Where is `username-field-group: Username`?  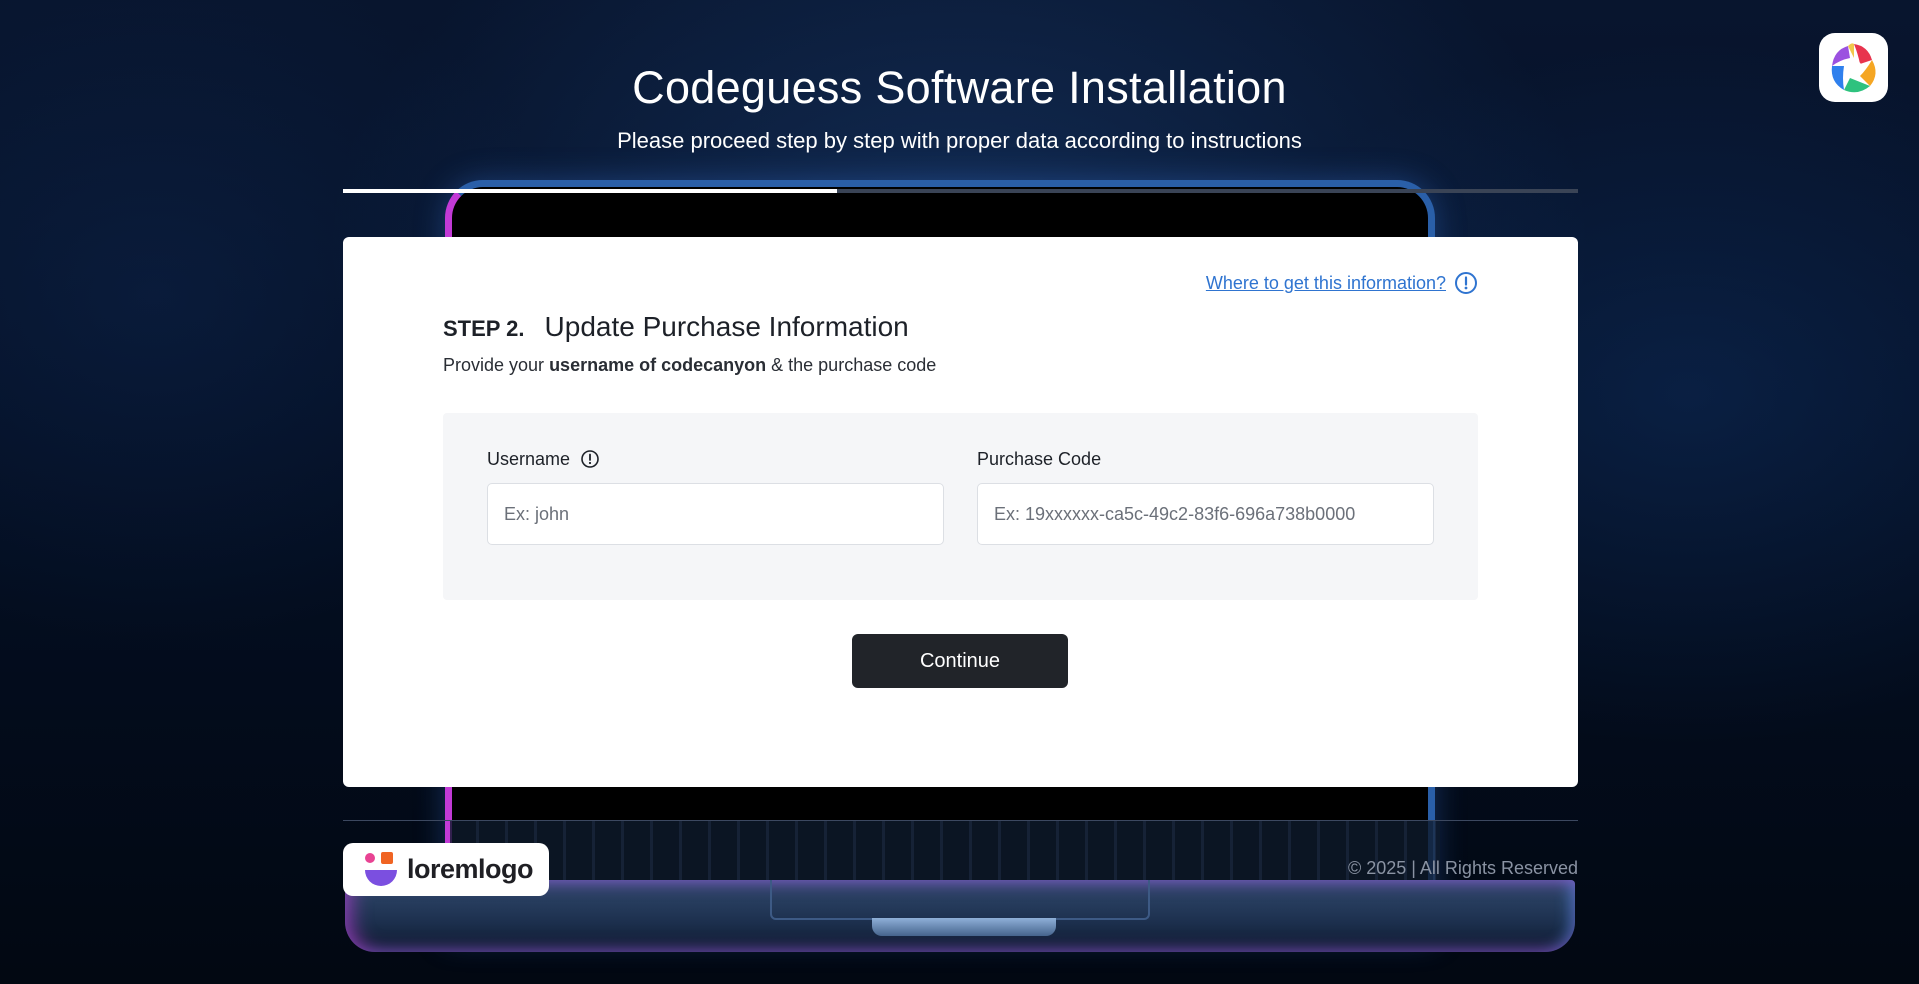 username-field-group: Username is located at coordinates (715, 496).